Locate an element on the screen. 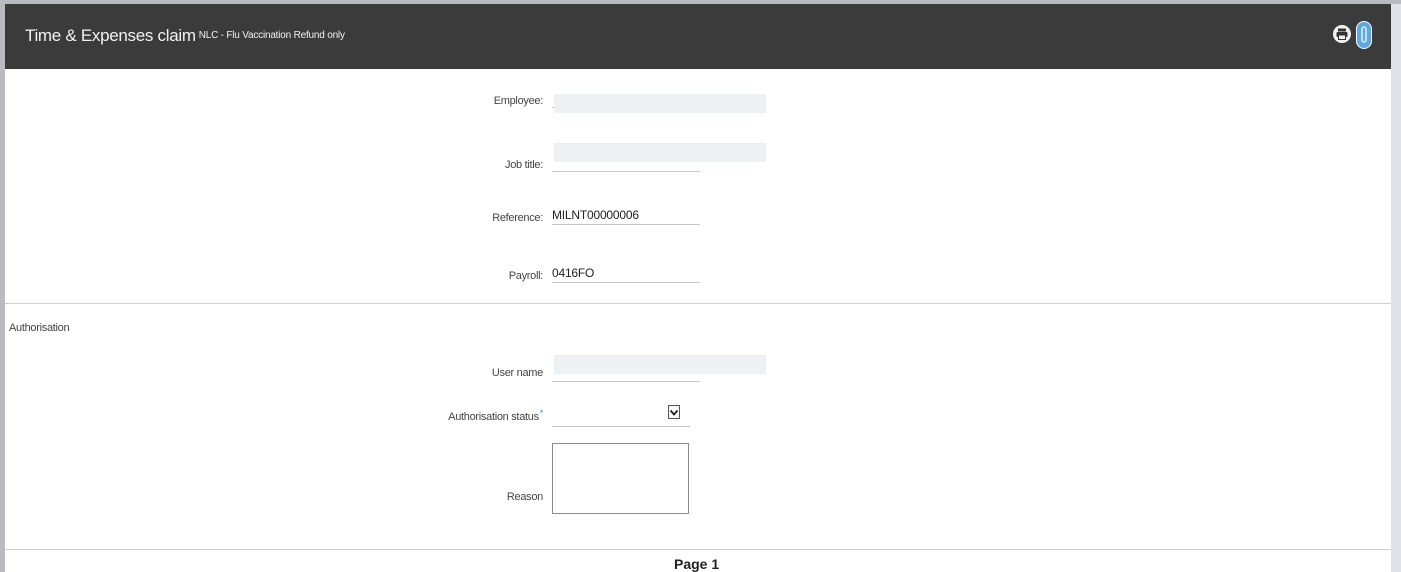 This screenshot has height=572, width=1401. reason-label: Reason is located at coordinates (524, 497).